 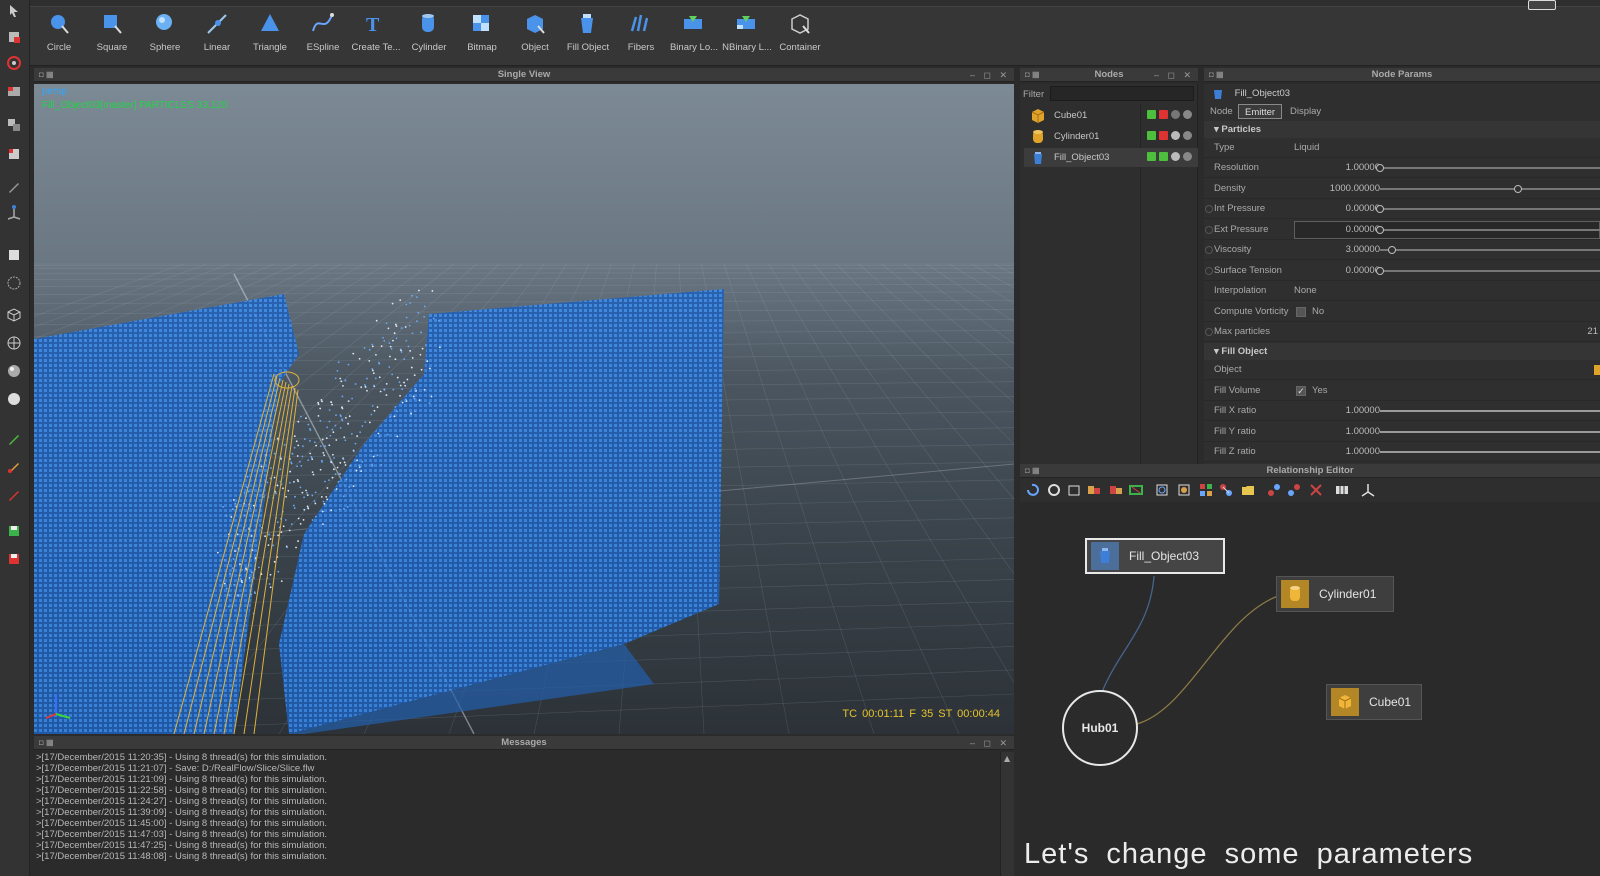 I want to click on axis-tool-icon, so click(x=14, y=213).